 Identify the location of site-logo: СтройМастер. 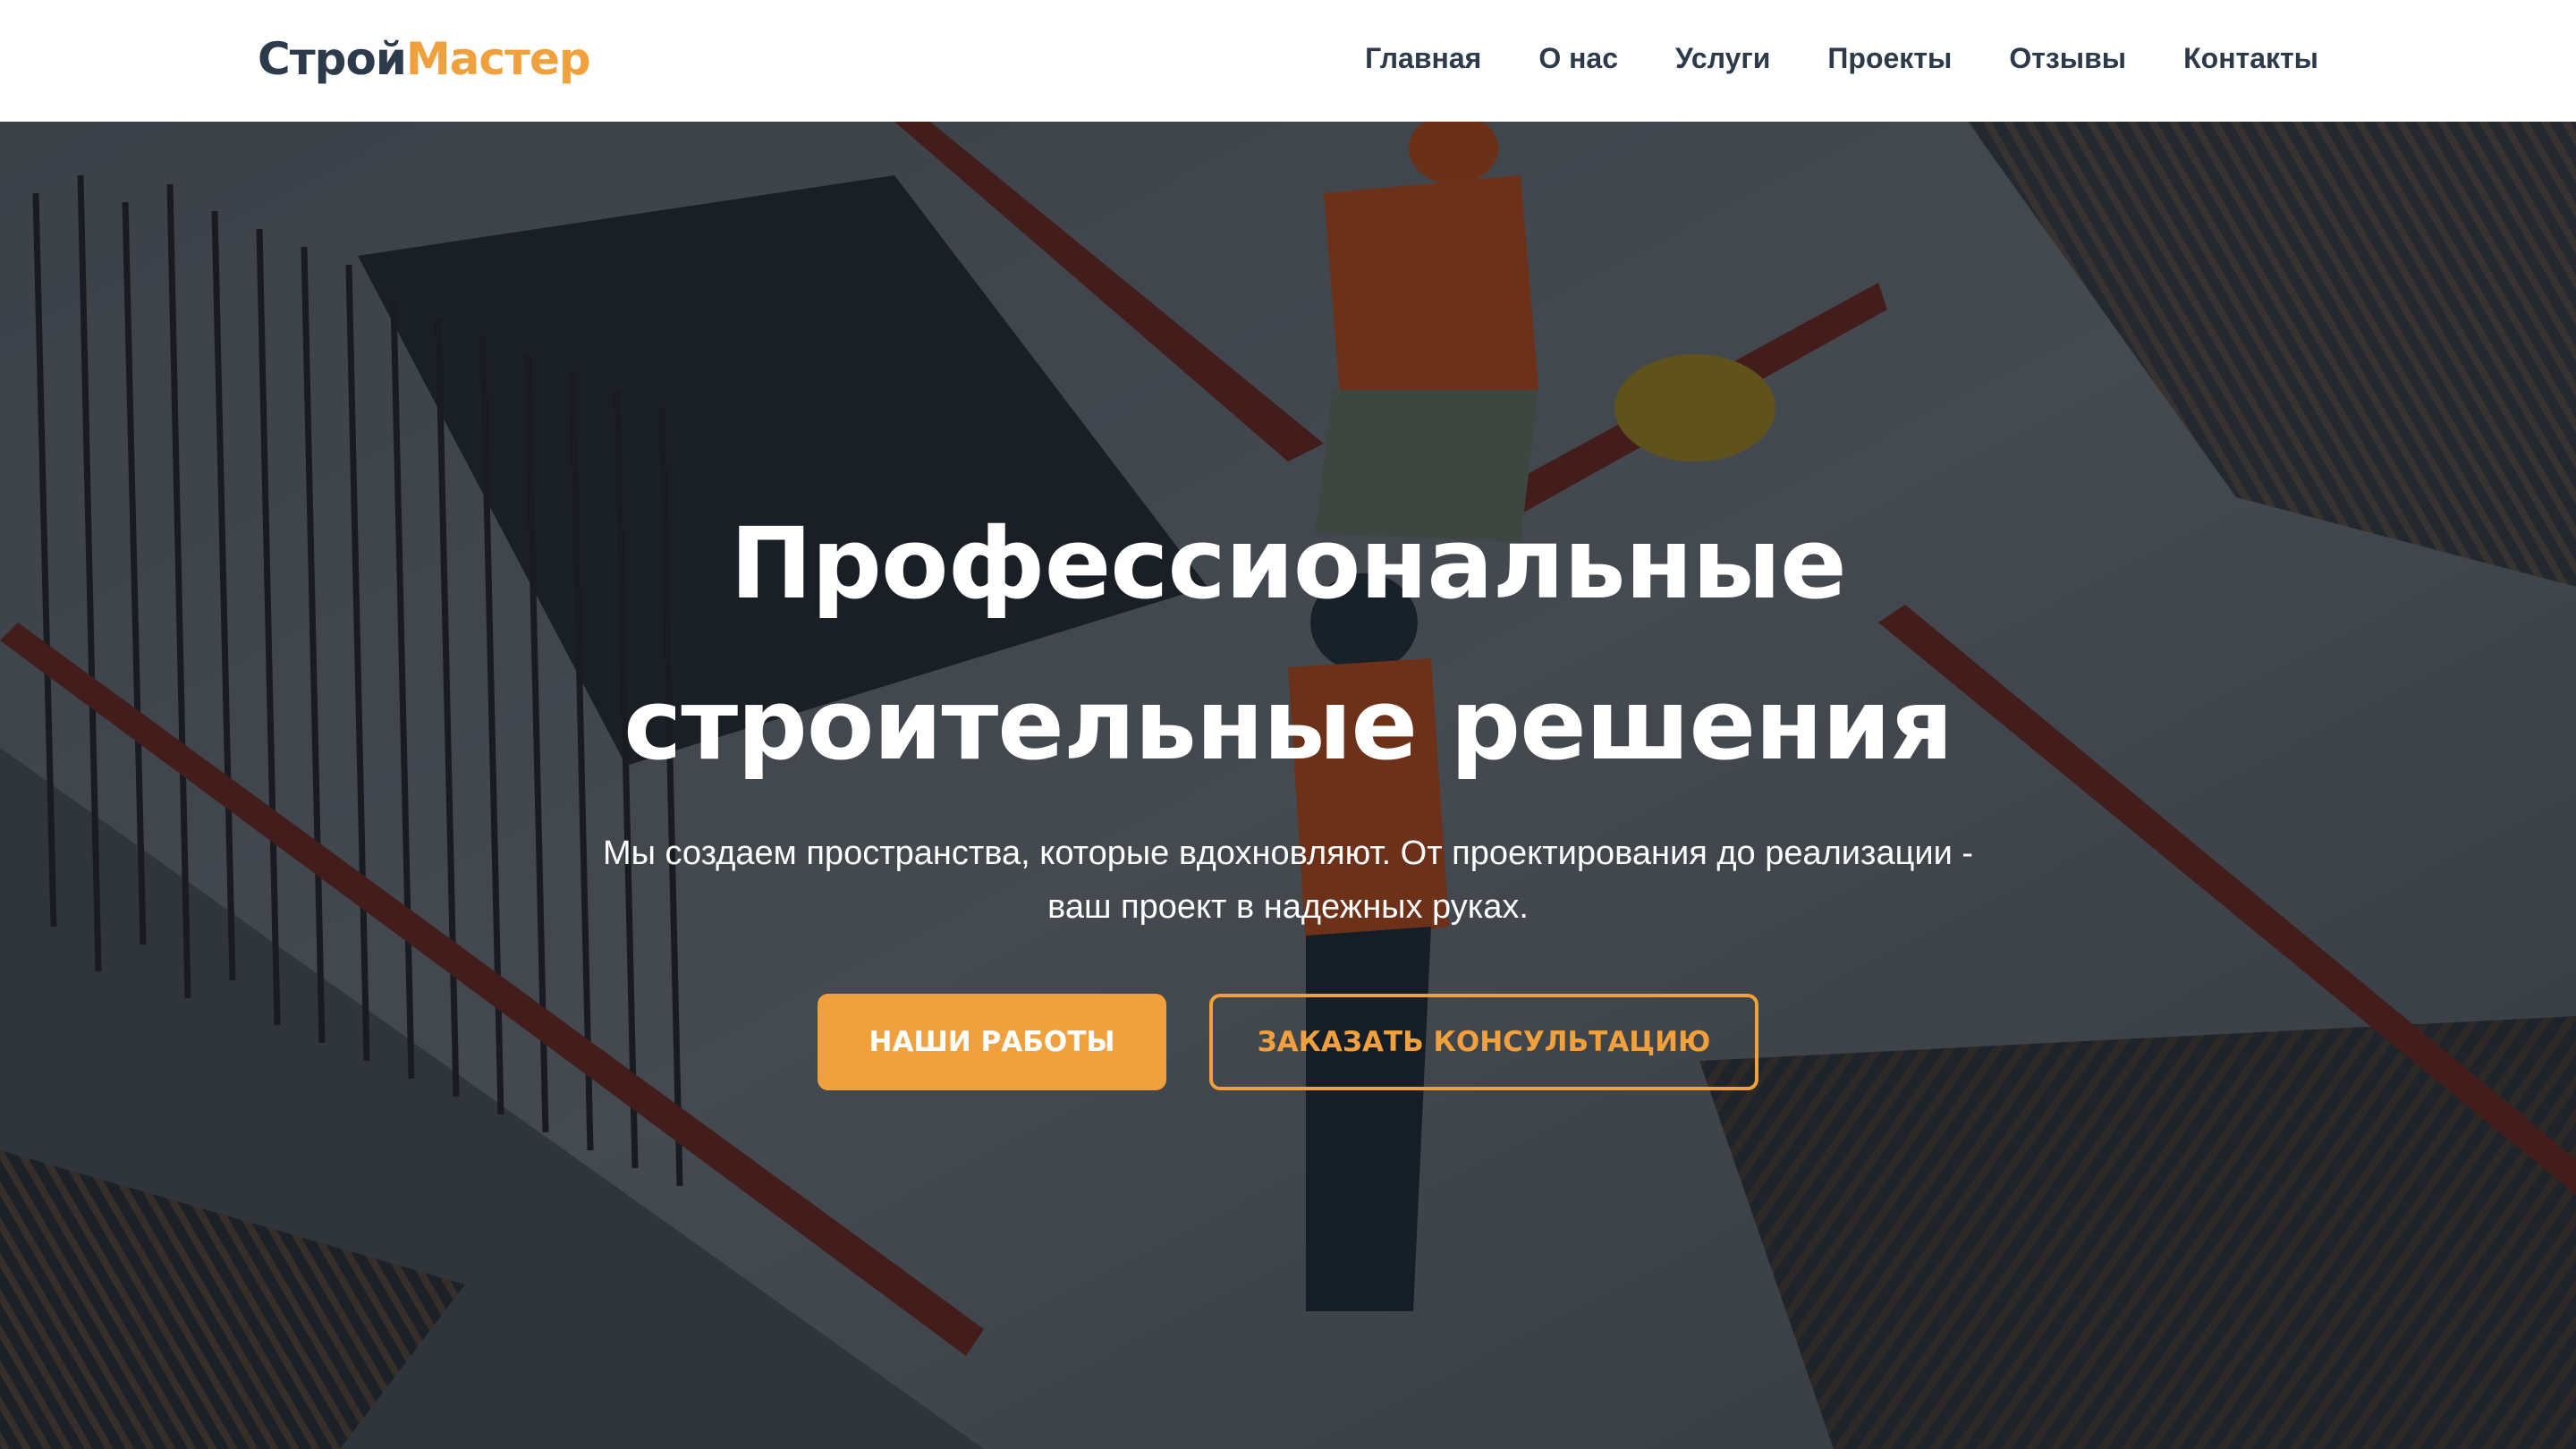
(424, 59).